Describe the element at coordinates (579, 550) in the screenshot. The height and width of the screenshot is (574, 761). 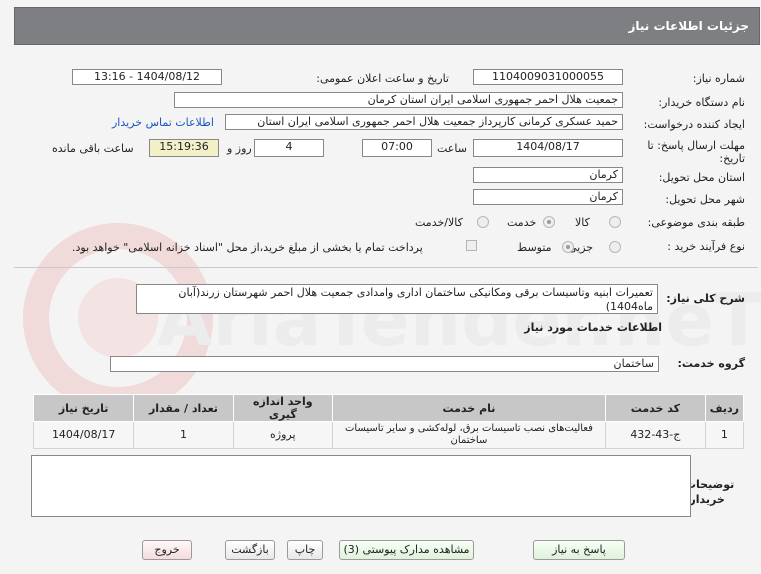
I see `reply-button: پاسخ به نیاز` at that location.